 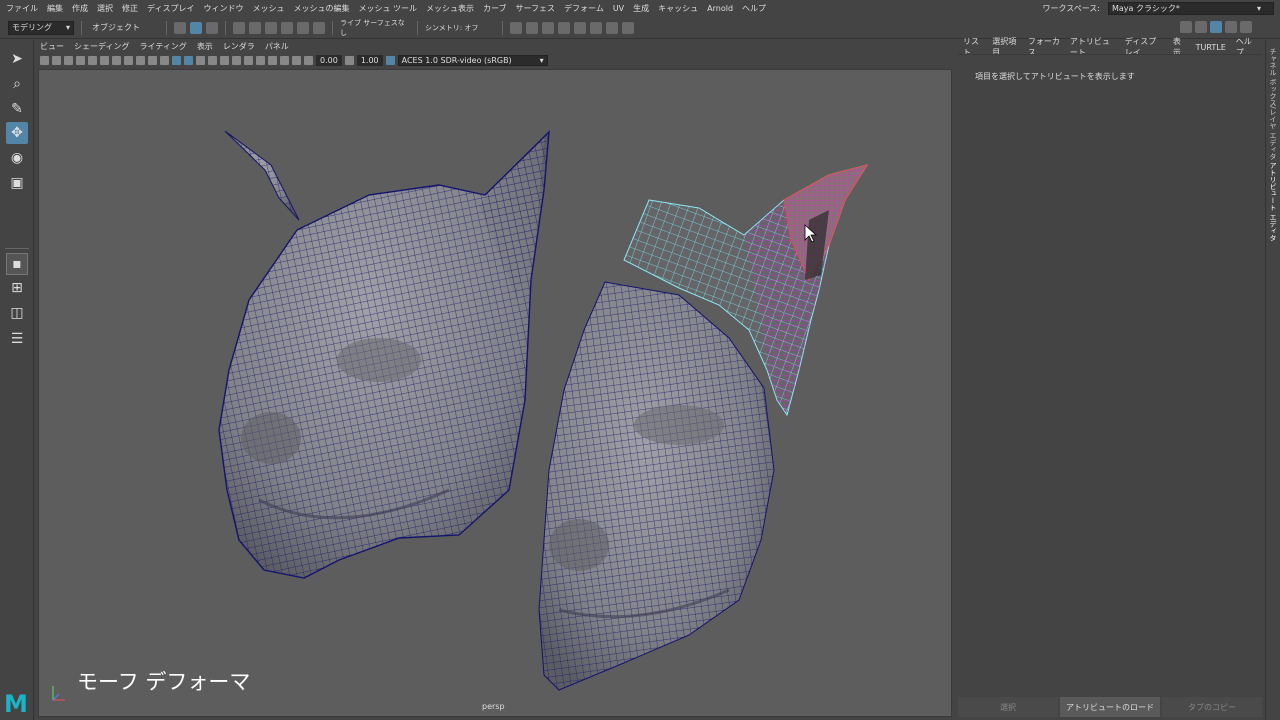 I want to click on menu-display: ディスプレイ, so click(x=170, y=8).